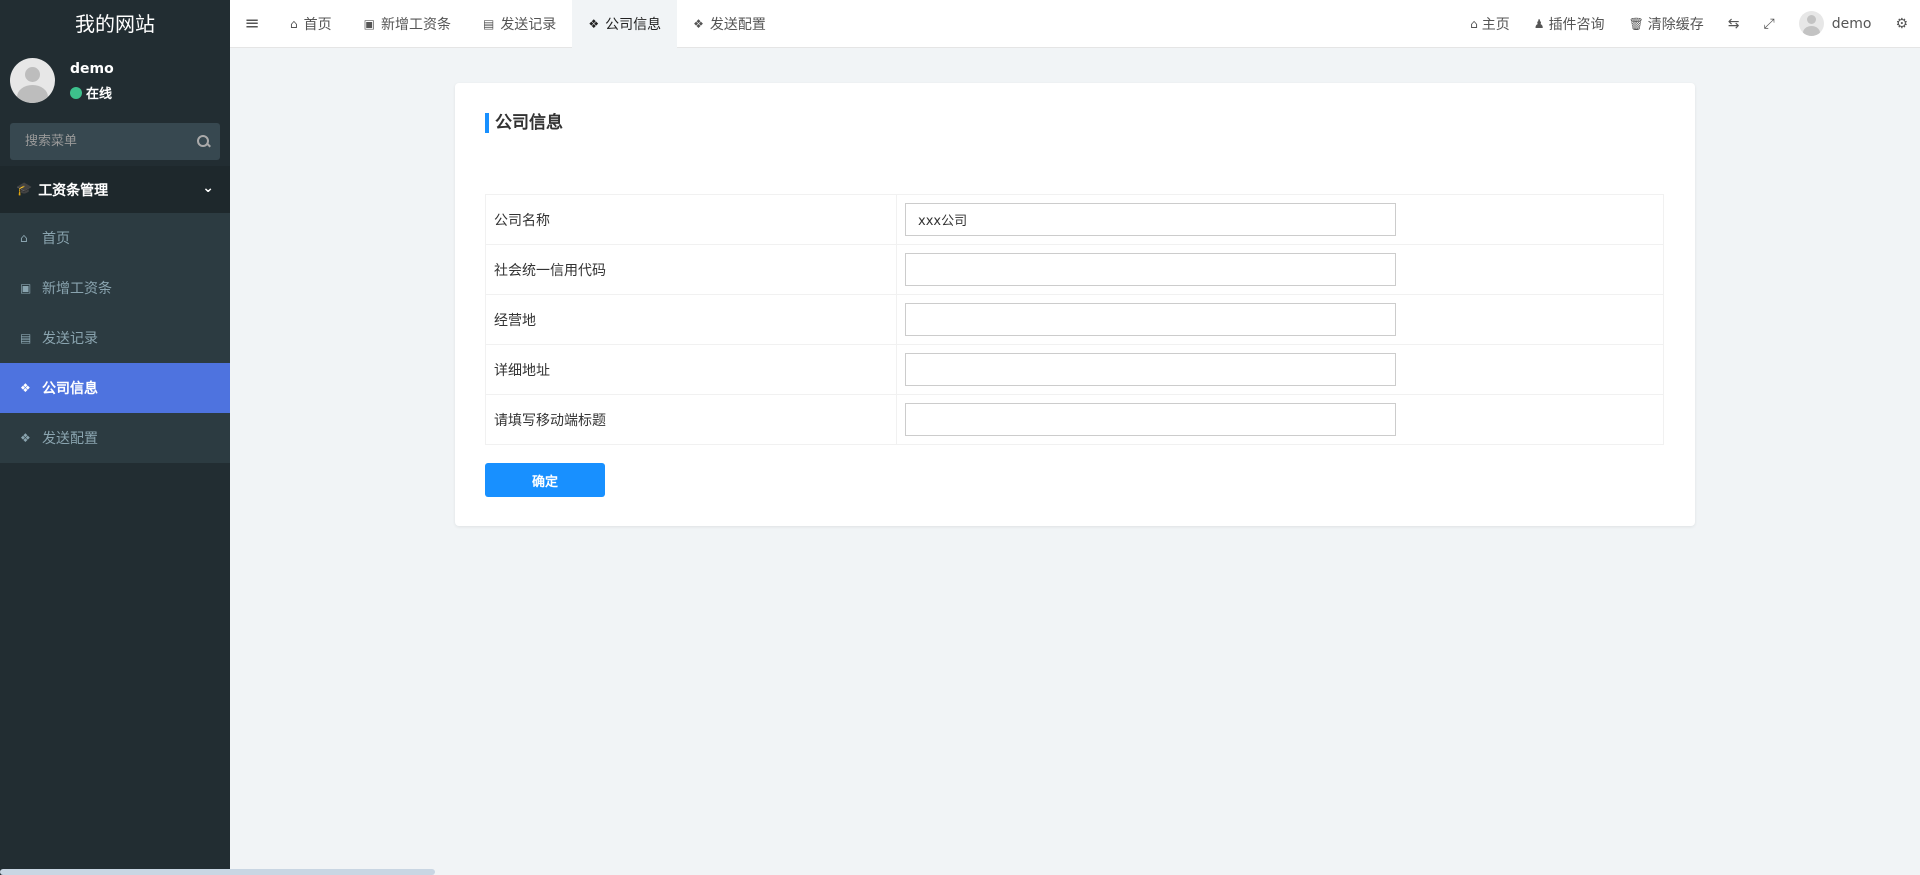 The height and width of the screenshot is (875, 1920). Describe the element at coordinates (115, 288) in the screenshot. I see `sidebar-item-new-payslip: ▣ 新增工资条` at that location.